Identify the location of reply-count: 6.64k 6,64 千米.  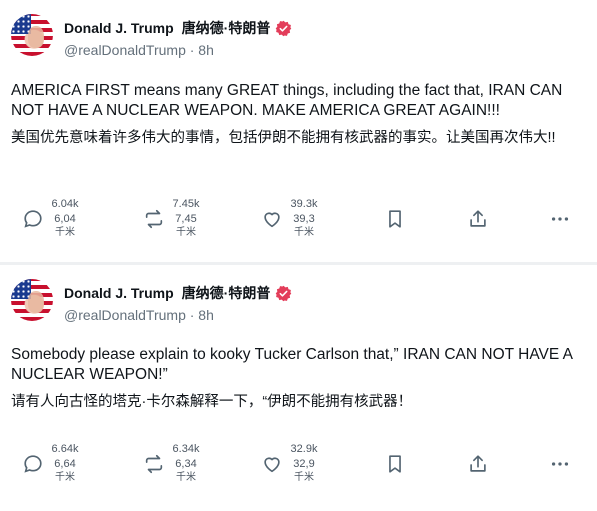
(65, 463).